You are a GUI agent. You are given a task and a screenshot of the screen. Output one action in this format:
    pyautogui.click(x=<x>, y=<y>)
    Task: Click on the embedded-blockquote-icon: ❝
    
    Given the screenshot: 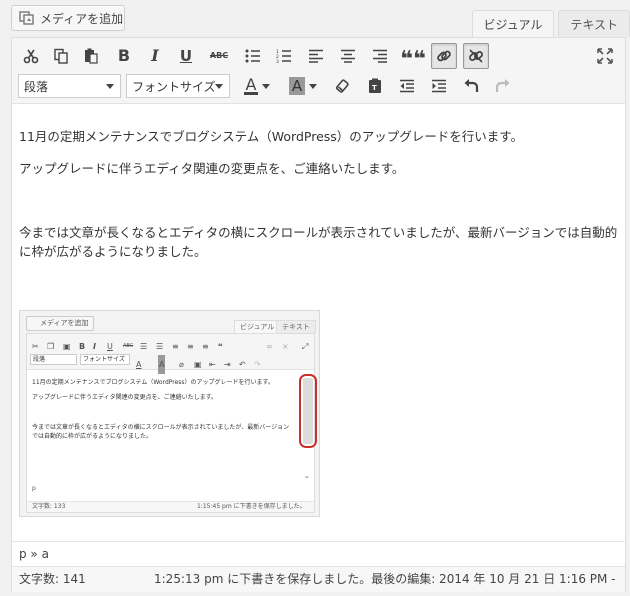 What is the action you would take?
    pyautogui.click(x=220, y=346)
    